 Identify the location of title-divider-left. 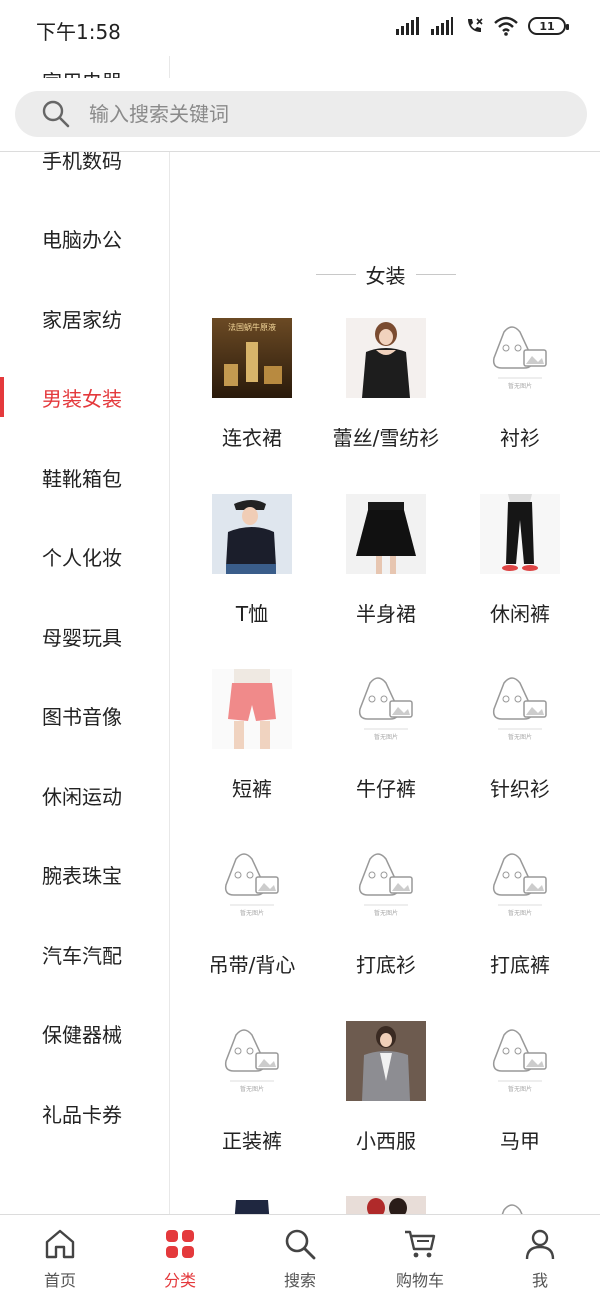
(335, 274).